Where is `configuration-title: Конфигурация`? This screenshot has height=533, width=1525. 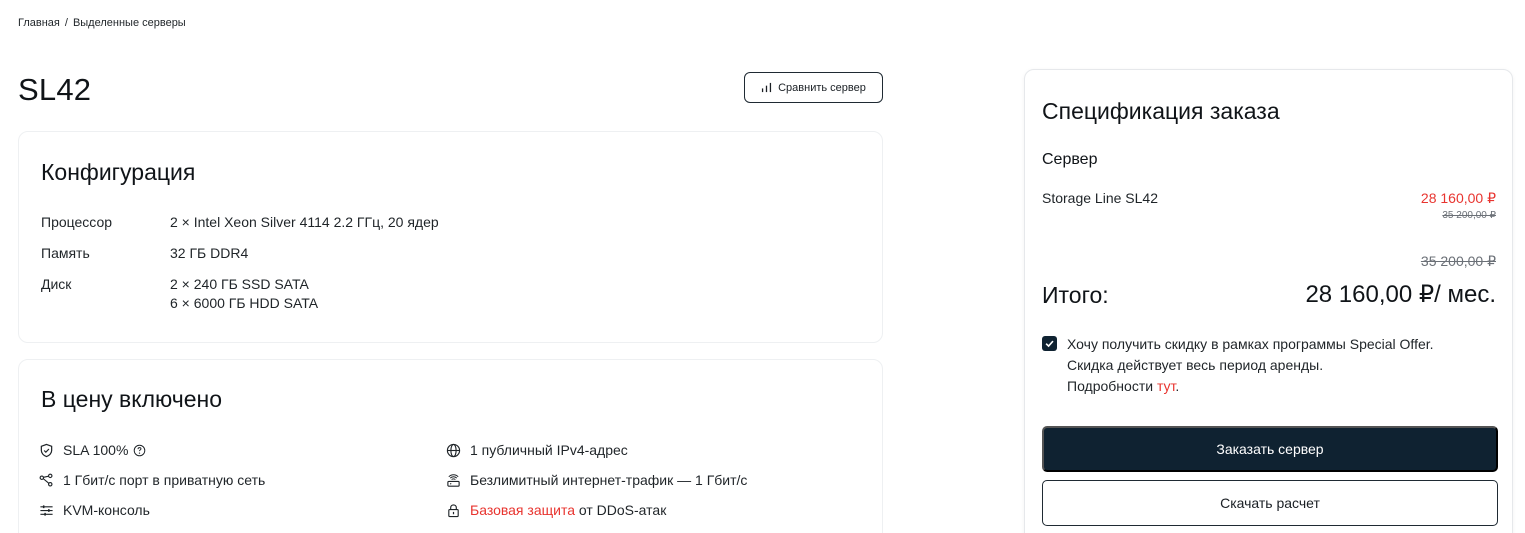 configuration-title: Конфигурация is located at coordinates (118, 172).